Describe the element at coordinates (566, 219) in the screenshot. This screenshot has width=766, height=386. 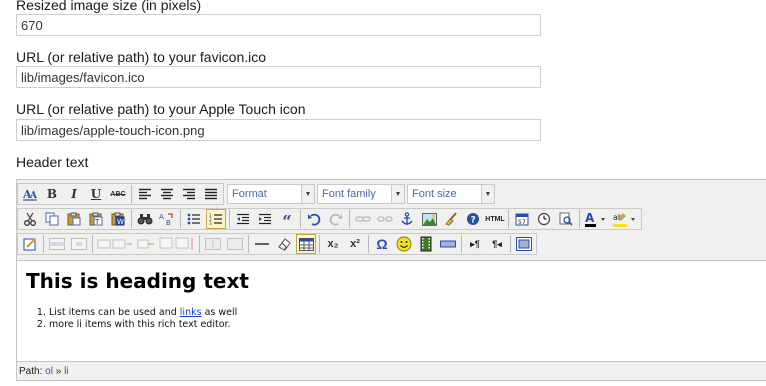
I see `preview-button` at that location.